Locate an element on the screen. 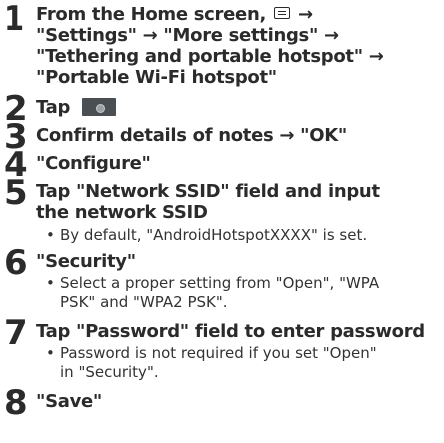 This screenshot has height=443, width=444. step-number: 6 is located at coordinates (16, 263).